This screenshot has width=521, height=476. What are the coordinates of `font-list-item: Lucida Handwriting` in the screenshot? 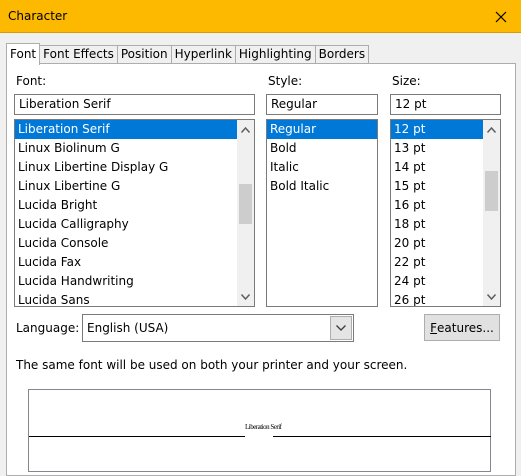 It's located at (134, 281).